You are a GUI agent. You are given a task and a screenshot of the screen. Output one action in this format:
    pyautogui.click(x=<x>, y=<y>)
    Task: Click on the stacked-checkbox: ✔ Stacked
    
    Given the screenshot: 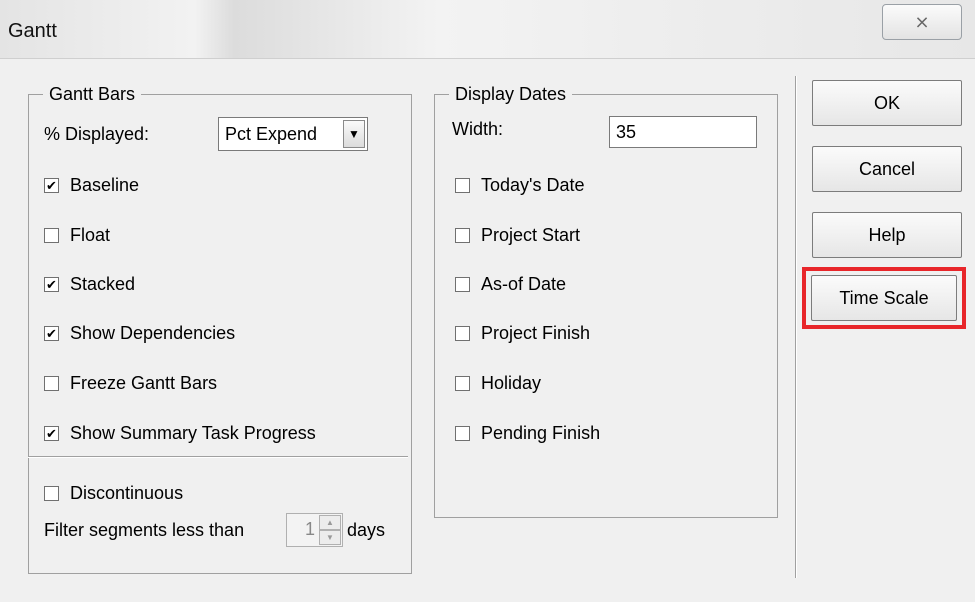 What is the action you would take?
    pyautogui.click(x=89, y=284)
    